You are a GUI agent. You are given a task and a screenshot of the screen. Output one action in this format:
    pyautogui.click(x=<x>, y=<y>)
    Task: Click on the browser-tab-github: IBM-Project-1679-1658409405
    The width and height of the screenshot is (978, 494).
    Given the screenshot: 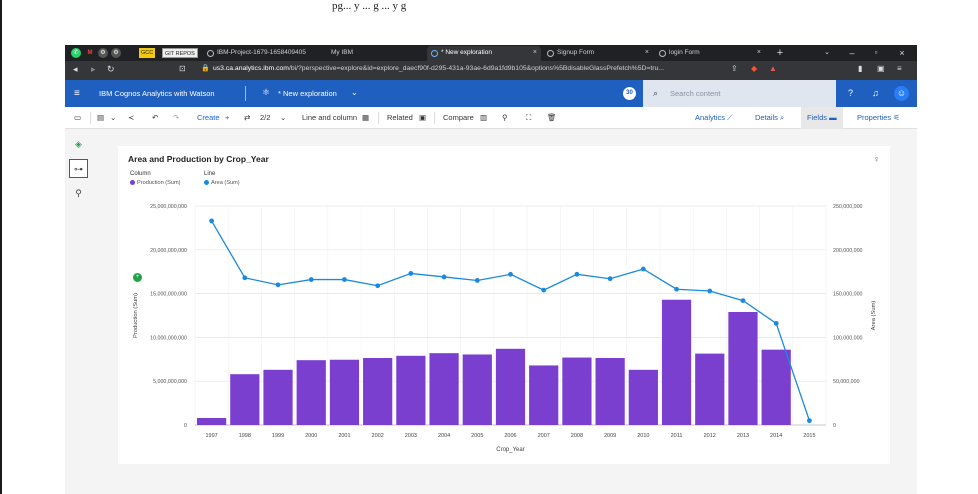 What is the action you would take?
    pyautogui.click(x=259, y=53)
    